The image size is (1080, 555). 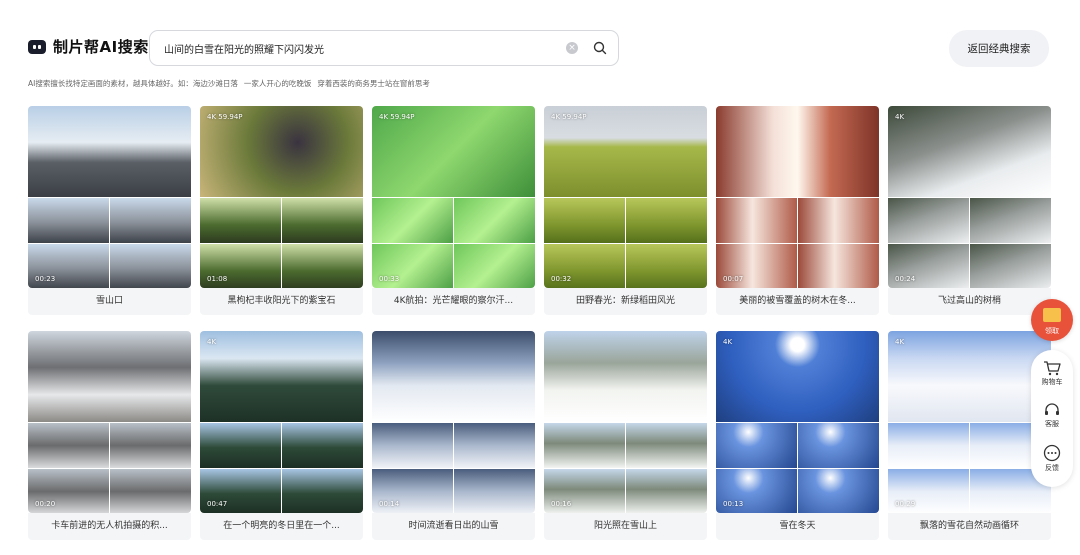 I want to click on duration-label: 00:16, so click(x=561, y=504).